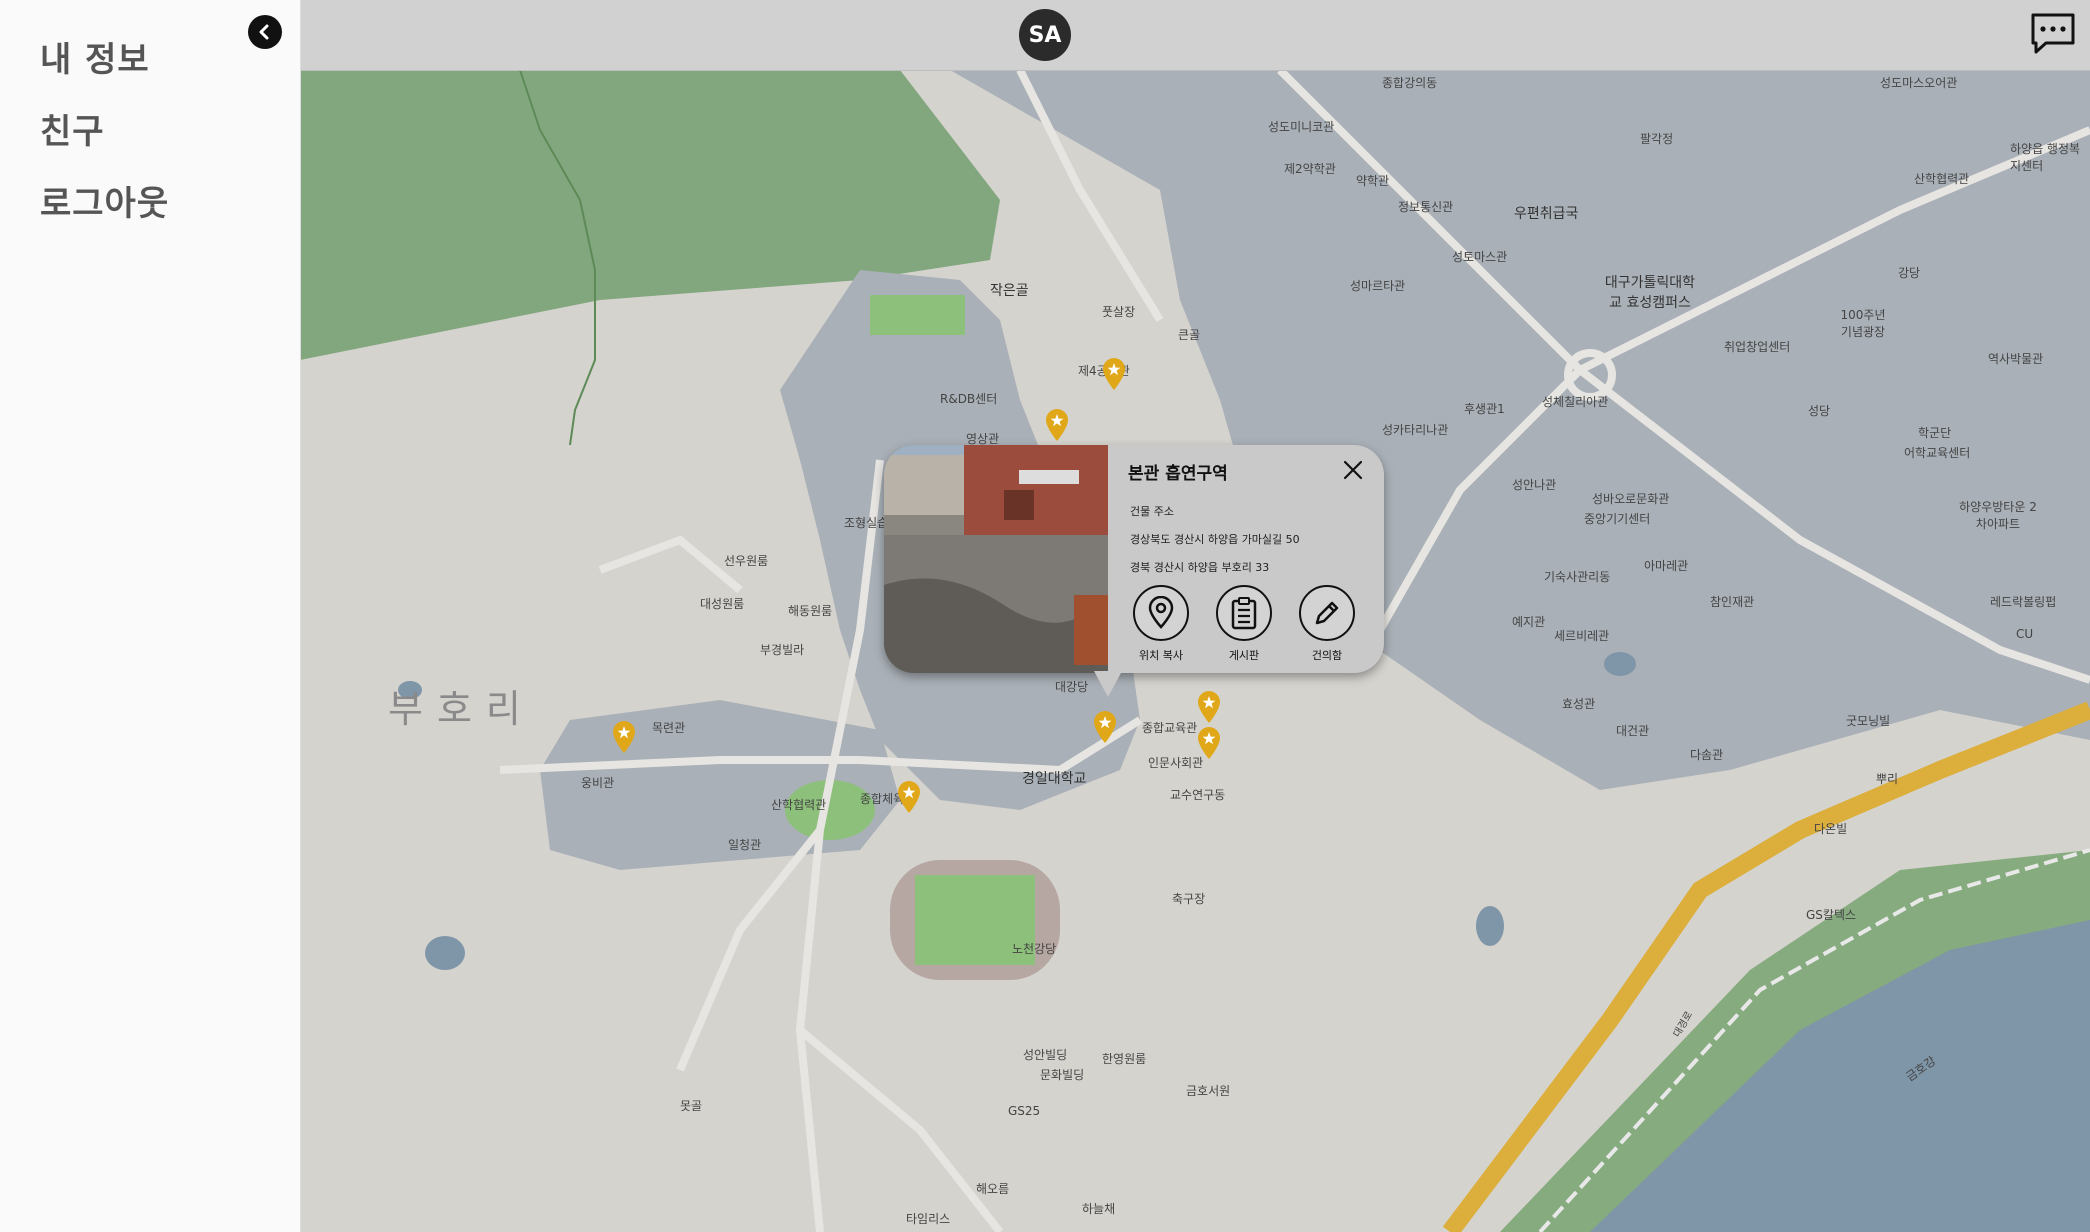 This screenshot has width=2090, height=1232. I want to click on collapse-sidebar-button, so click(265, 32).